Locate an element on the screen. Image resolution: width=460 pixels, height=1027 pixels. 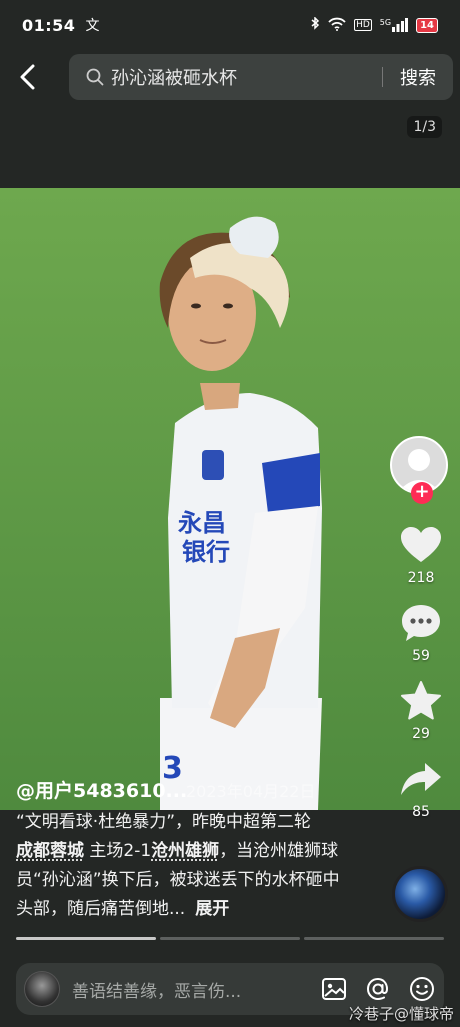
battery-icon: 14 is located at coordinates (427, 25).